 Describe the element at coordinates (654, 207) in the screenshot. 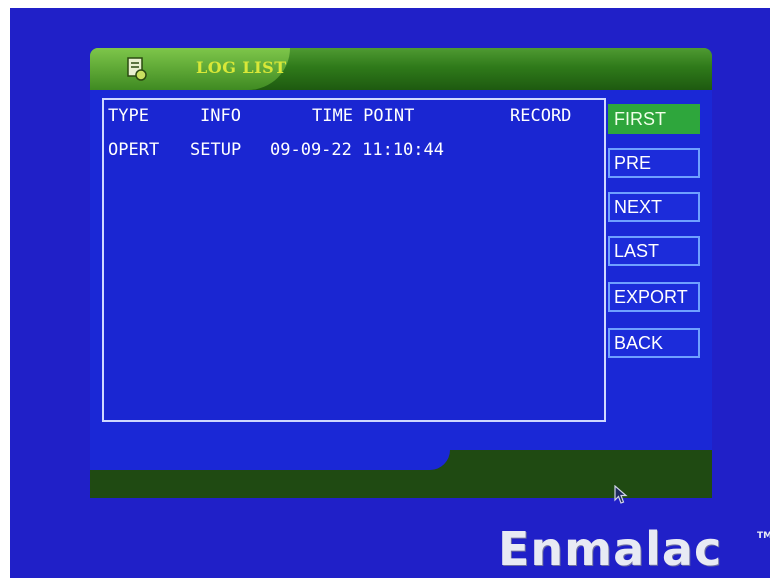

I see `next-button: NEXT` at that location.